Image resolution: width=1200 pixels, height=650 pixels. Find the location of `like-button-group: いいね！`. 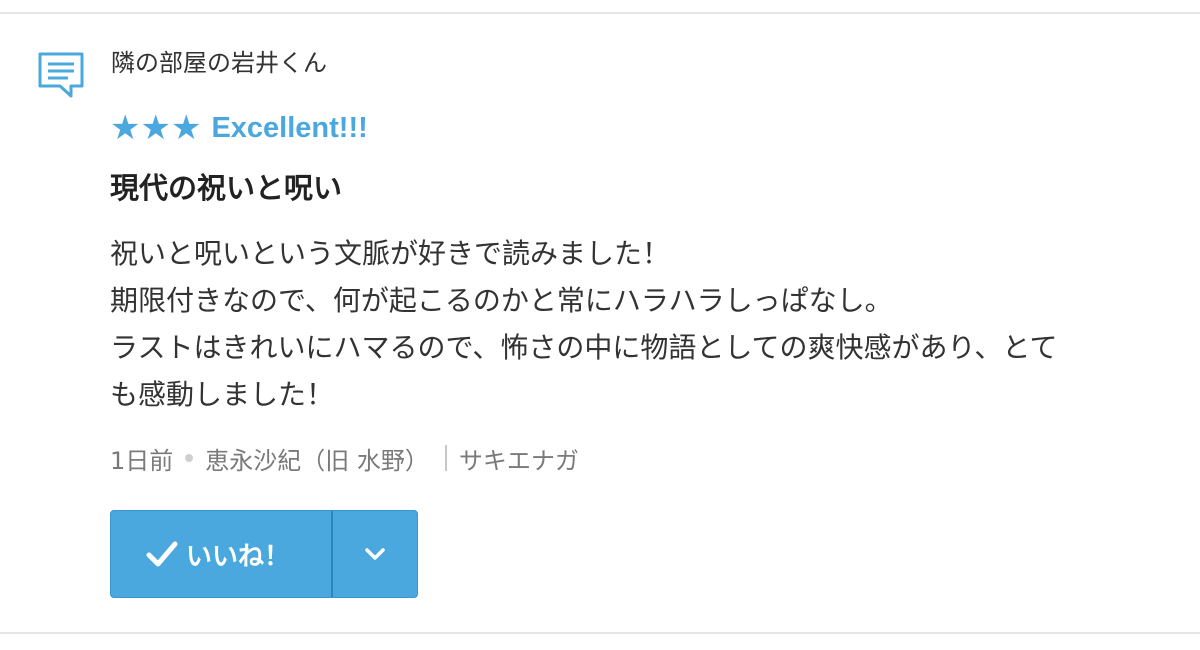

like-button-group: いいね！ is located at coordinates (264, 554).